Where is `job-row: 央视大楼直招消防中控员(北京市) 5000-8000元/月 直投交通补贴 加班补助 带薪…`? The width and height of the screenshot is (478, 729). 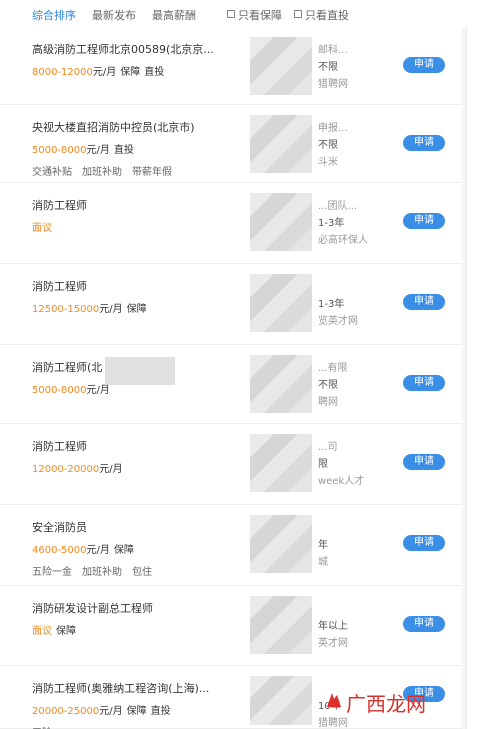 job-row: 央视大楼直招消防中控员(北京市) 5000-8000元/月 直投交通补贴 加班补助 带薪… is located at coordinates (231, 144).